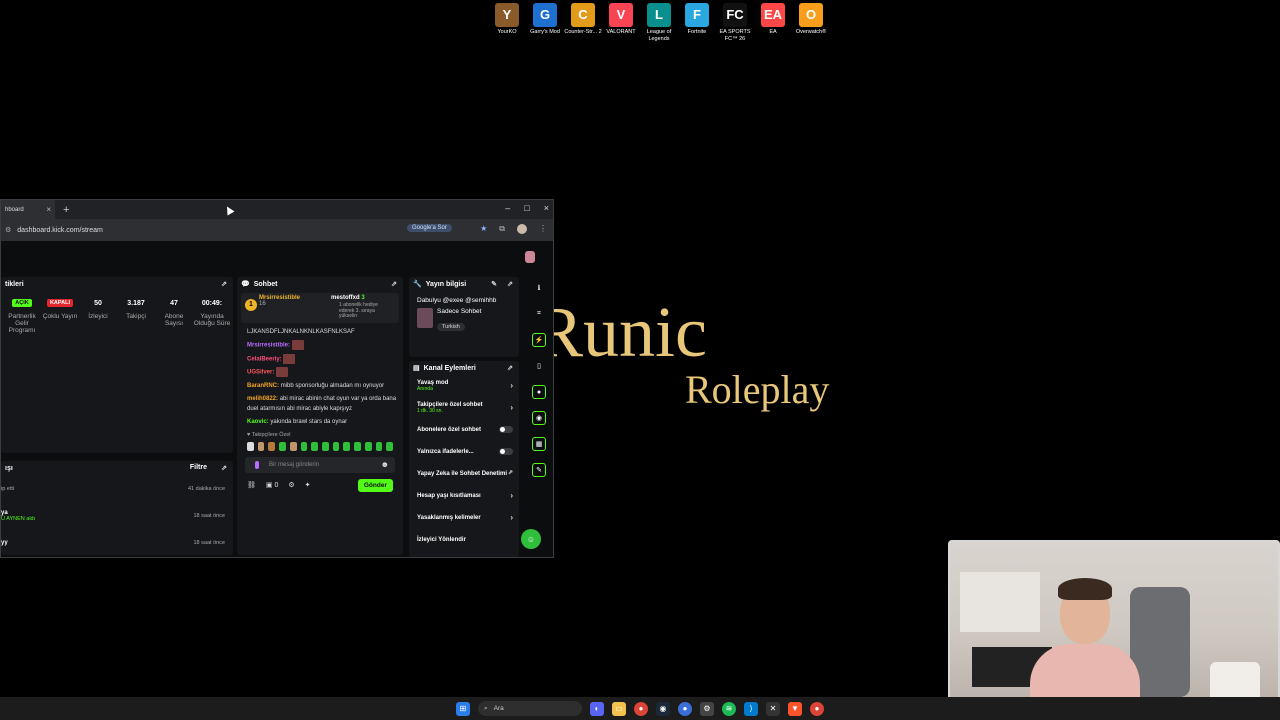 Image resolution: width=1280 pixels, height=720 pixels. I want to click on info-icon: ℹ, so click(539, 288).